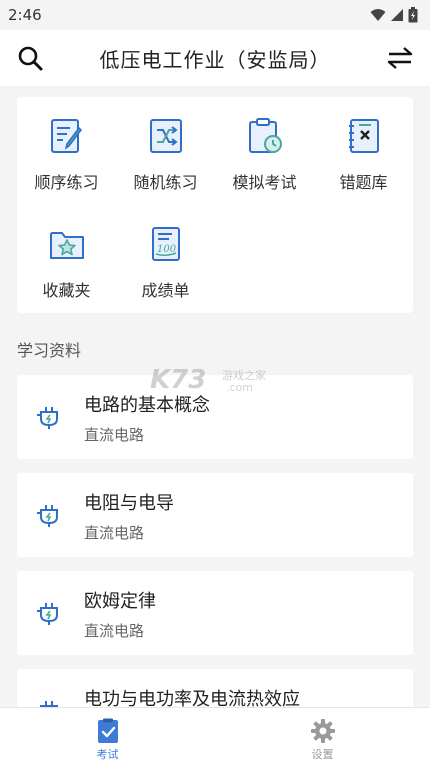  I want to click on menu-mock-exam: 模拟考试, so click(264, 151).